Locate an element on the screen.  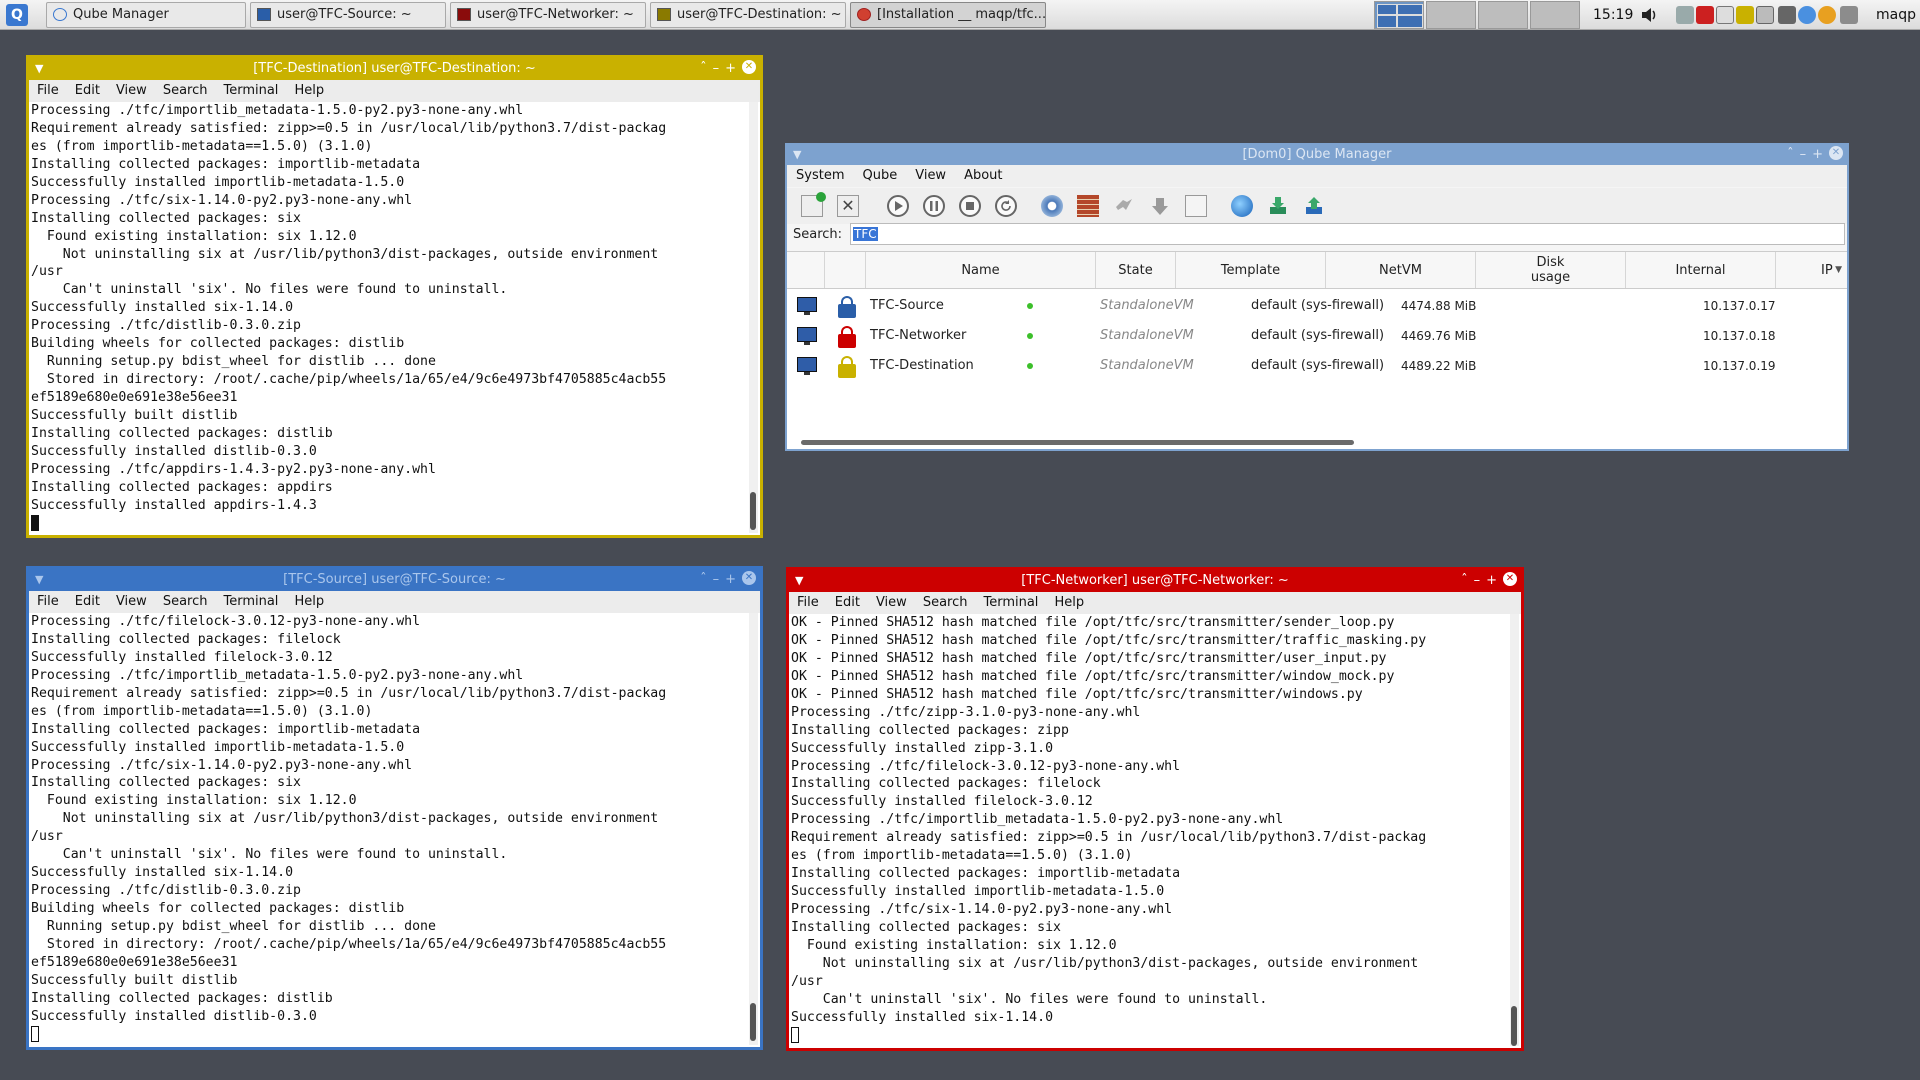
col-ip: IP ▼ is located at coordinates (1812, 270).